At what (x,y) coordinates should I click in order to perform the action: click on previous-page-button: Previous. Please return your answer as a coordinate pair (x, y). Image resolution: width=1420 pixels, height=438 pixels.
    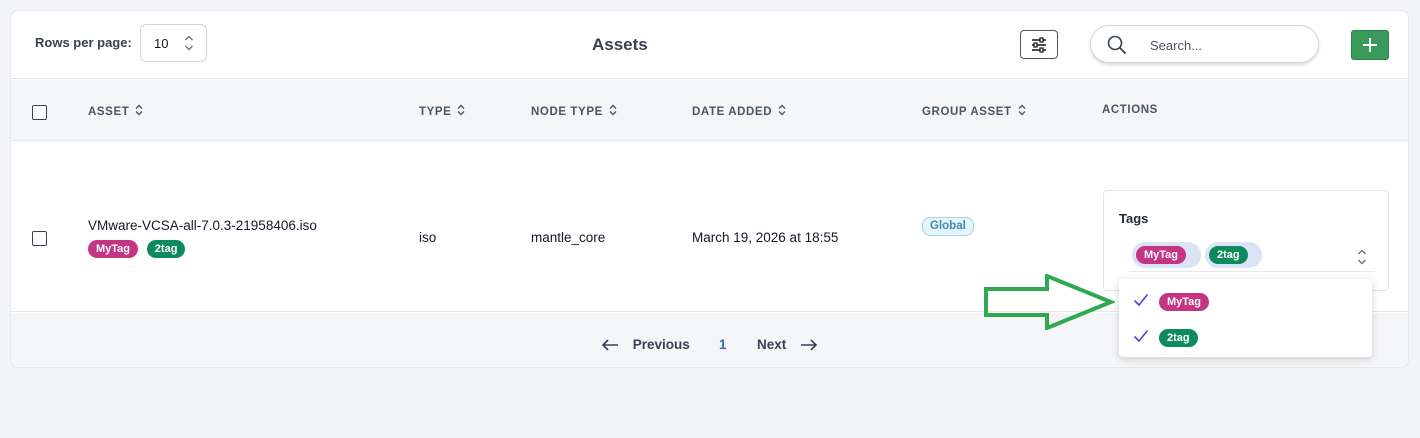
    Looking at the image, I should click on (645, 344).